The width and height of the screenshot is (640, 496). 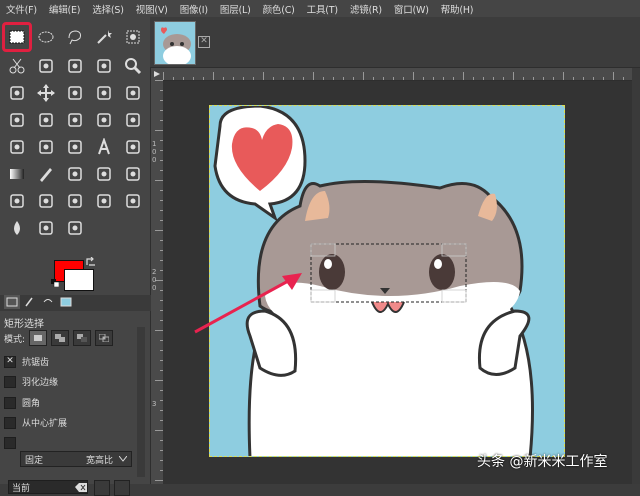 I want to click on watermark-text: 头条 @新米米工作室, so click(x=542, y=462).